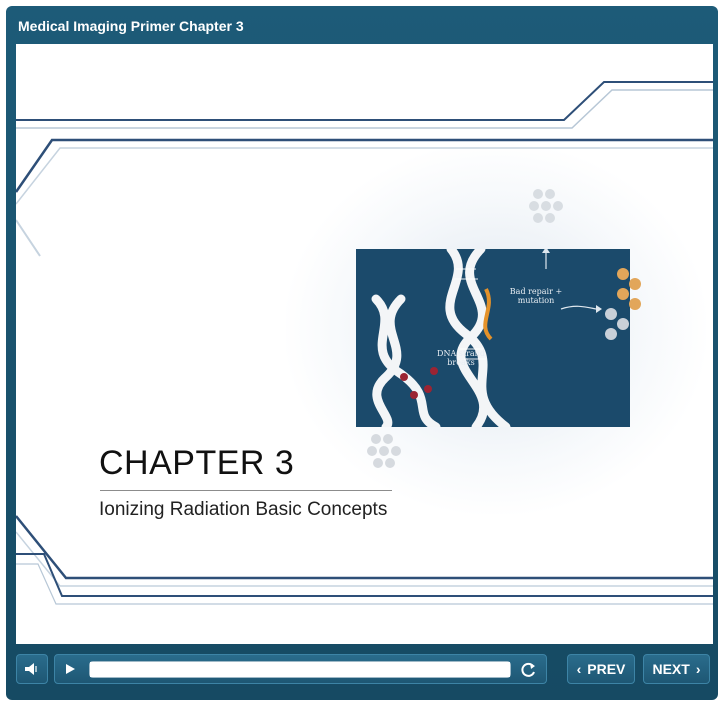 The height and width of the screenshot is (706, 722). What do you see at coordinates (243, 509) in the screenshot?
I see `chapter-subheading: Ionizing Radiation Basic Concepts` at bounding box center [243, 509].